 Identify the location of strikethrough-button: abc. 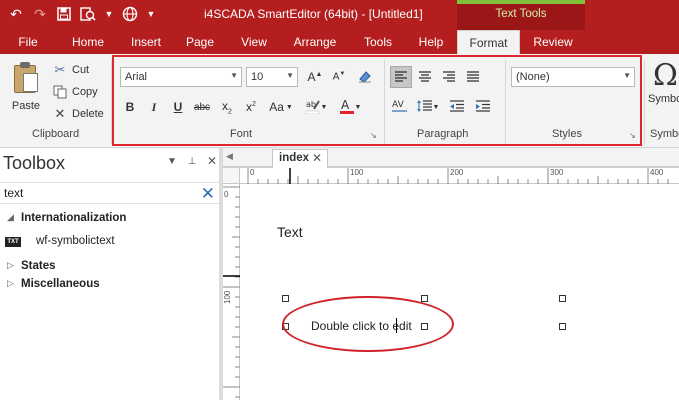
(202, 107).